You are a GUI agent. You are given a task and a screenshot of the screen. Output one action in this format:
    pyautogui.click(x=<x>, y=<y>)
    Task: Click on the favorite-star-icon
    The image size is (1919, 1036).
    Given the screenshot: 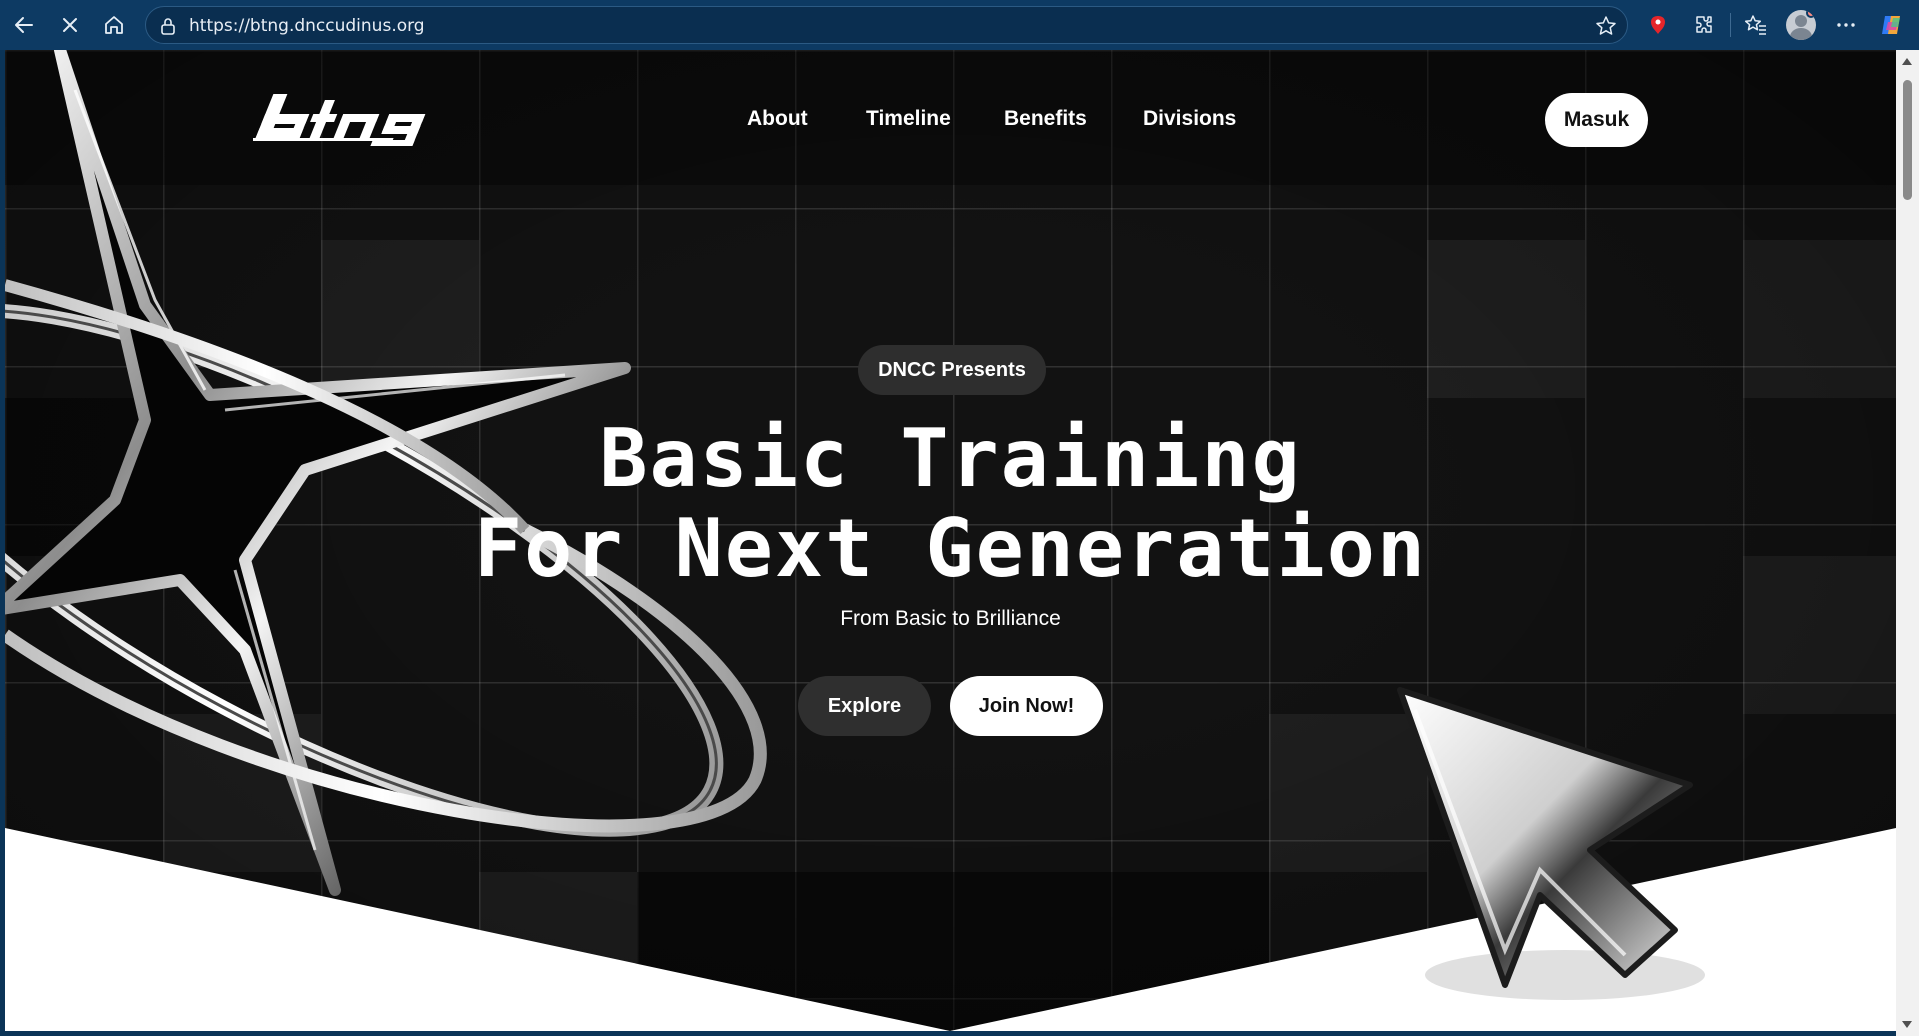 What is the action you would take?
    pyautogui.click(x=1606, y=26)
    